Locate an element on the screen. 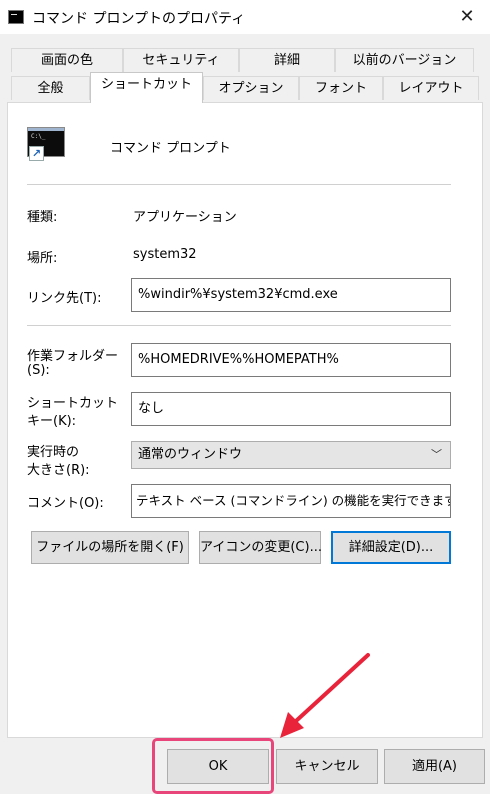 This screenshot has height=794, width=490. close-button: ✕ is located at coordinates (467, 17).